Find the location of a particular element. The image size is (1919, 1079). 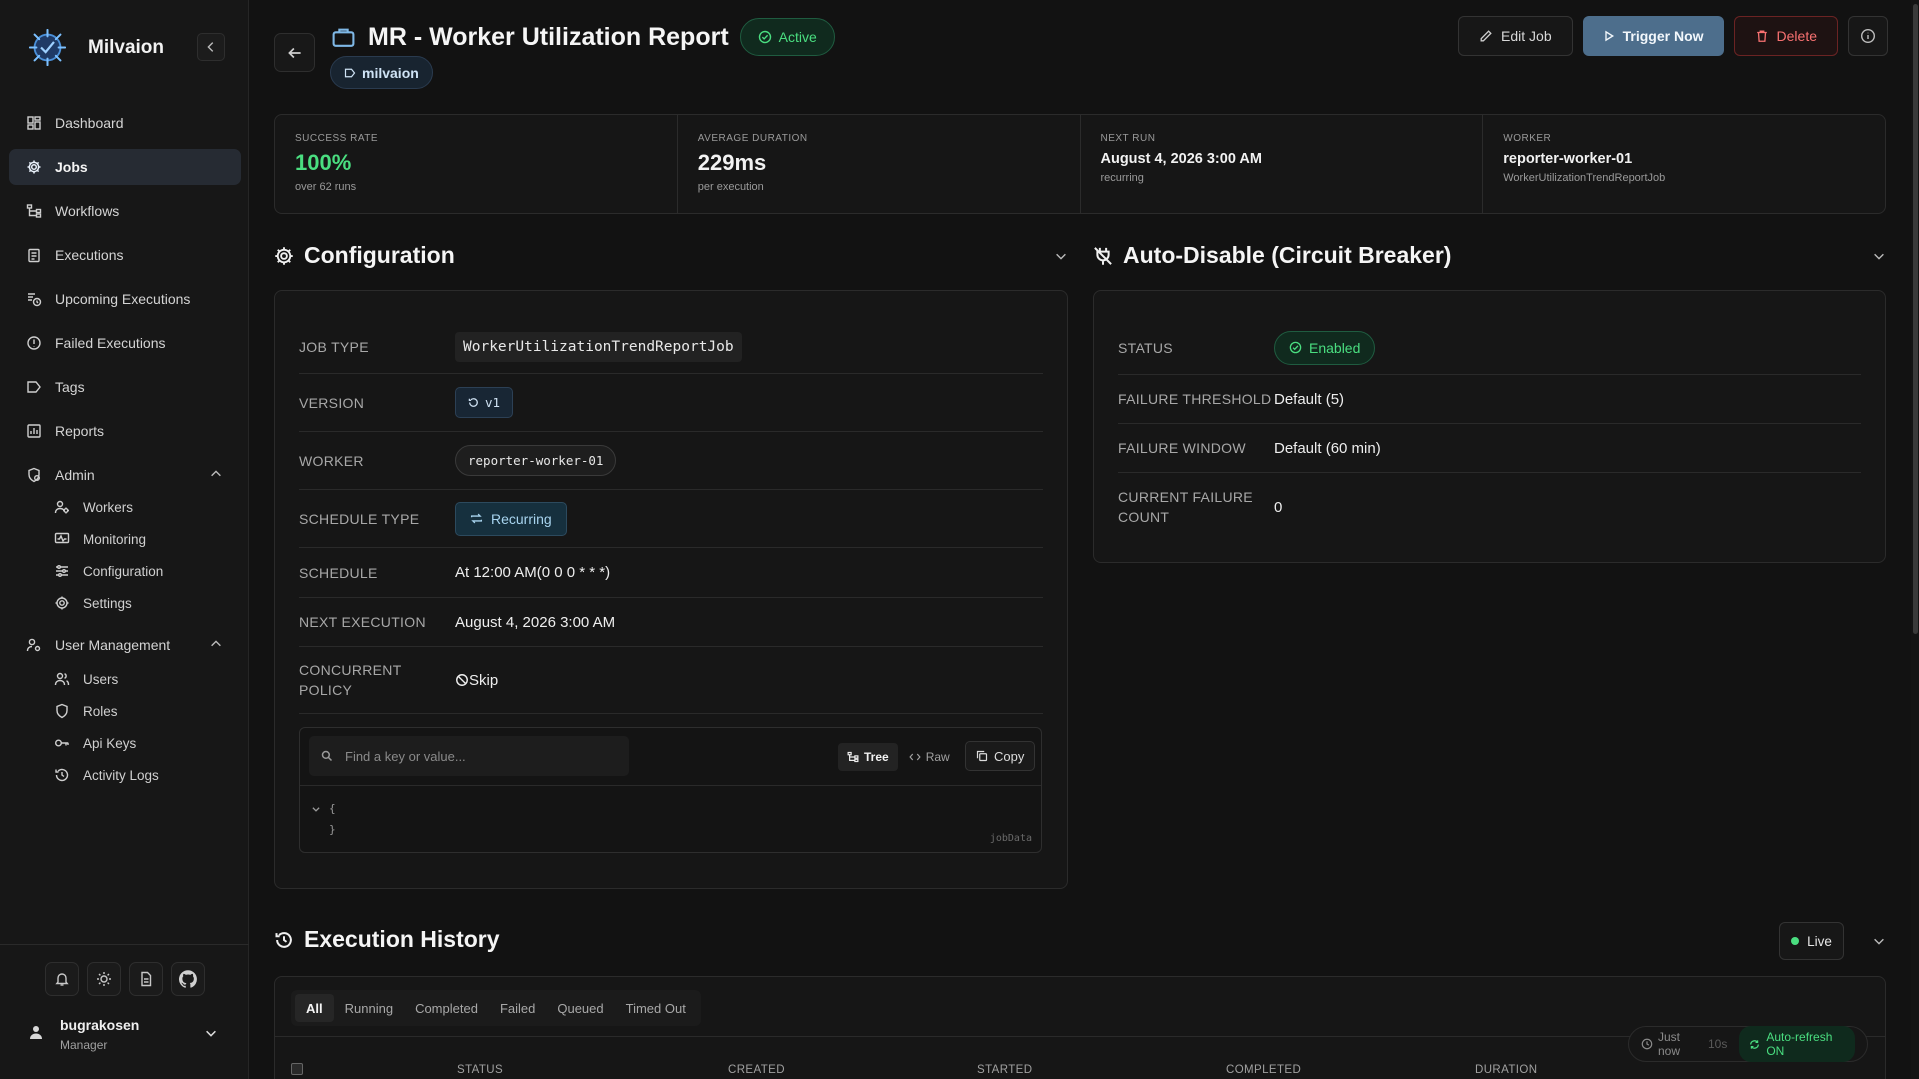

sidebar-group-admin: Admin is located at coordinates (125, 475).